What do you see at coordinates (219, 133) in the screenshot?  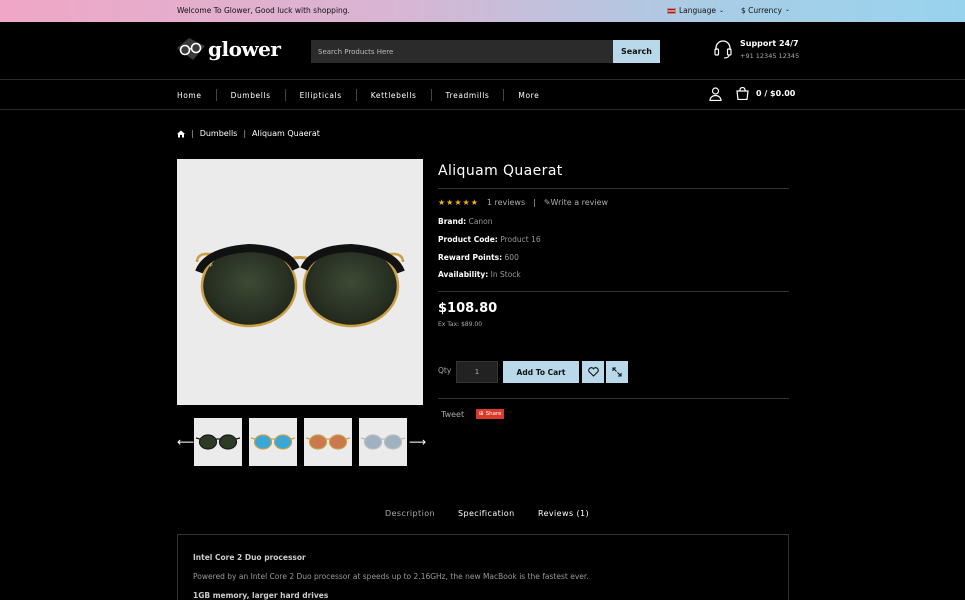 I see `breadcrumb-dumbells: Dumbells` at bounding box center [219, 133].